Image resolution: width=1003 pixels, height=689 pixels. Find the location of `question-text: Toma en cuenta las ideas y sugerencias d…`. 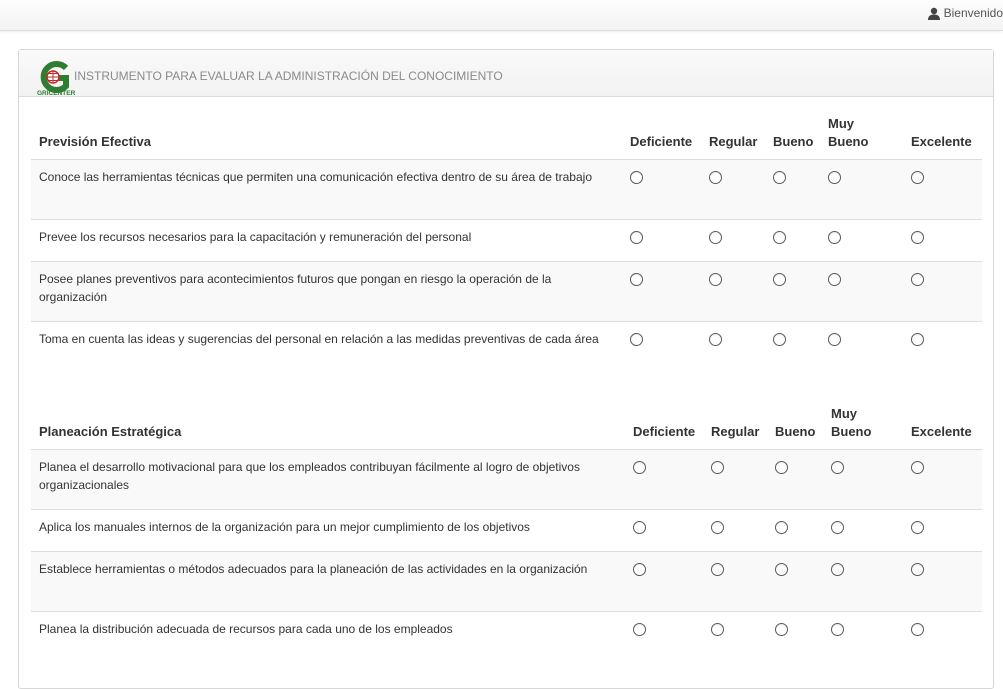

question-text: Toma en cuenta las ideas y sugerencias d… is located at coordinates (326, 351).